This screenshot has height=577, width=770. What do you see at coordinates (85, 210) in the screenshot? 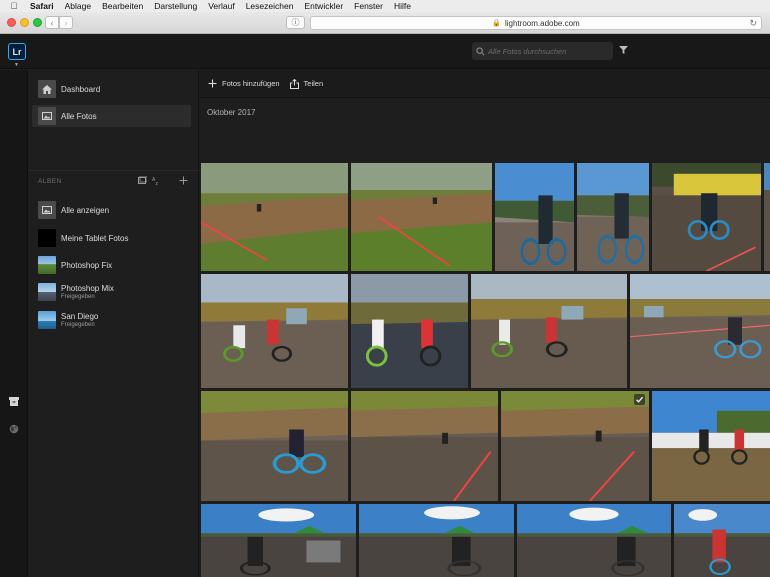
I see `sidebar-item-label: Alle anzeigen` at bounding box center [85, 210].